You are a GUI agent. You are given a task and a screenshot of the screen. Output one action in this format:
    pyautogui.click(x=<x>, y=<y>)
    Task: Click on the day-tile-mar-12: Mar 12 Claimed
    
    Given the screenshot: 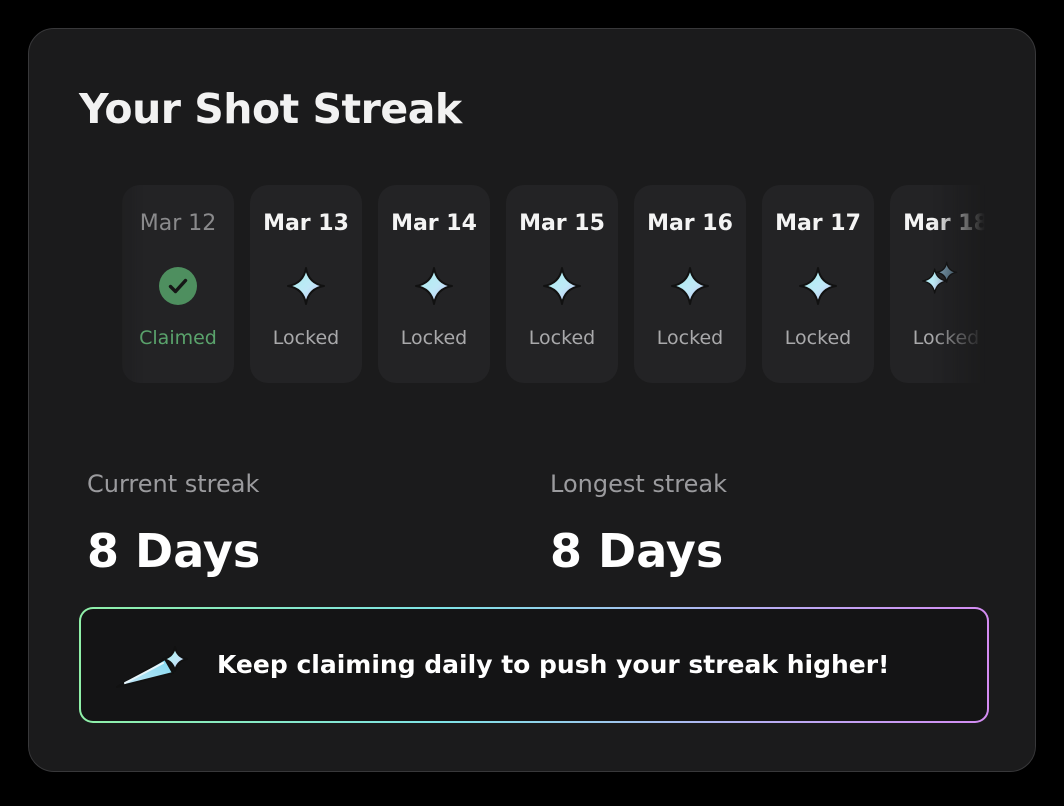 What is the action you would take?
    pyautogui.click(x=178, y=284)
    